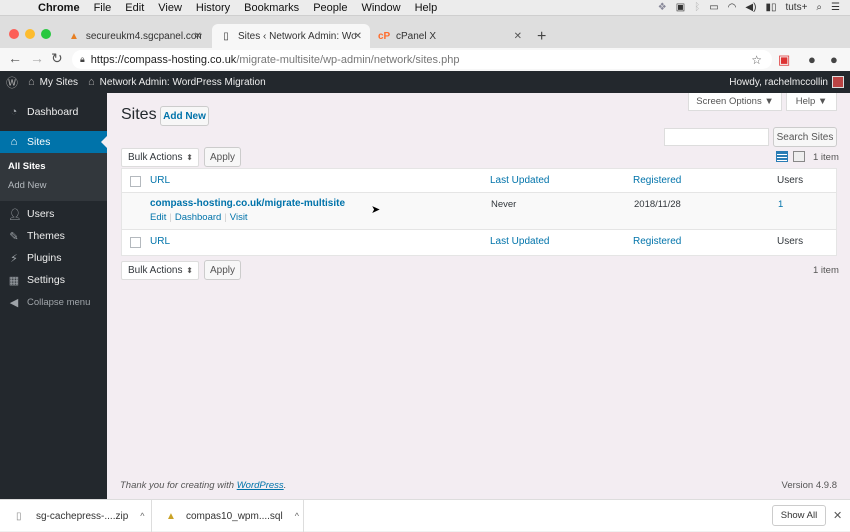 Image resolution: width=850 pixels, height=532 pixels. I want to click on submenu-add-new: Add New, so click(53, 185).